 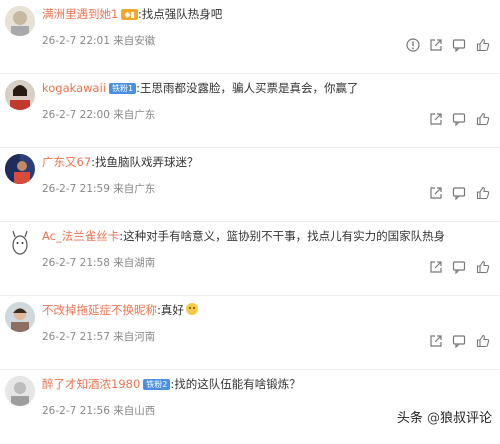 What do you see at coordinates (465, 418) in the screenshot?
I see `watermark-handle: 狼叔评论` at bounding box center [465, 418].